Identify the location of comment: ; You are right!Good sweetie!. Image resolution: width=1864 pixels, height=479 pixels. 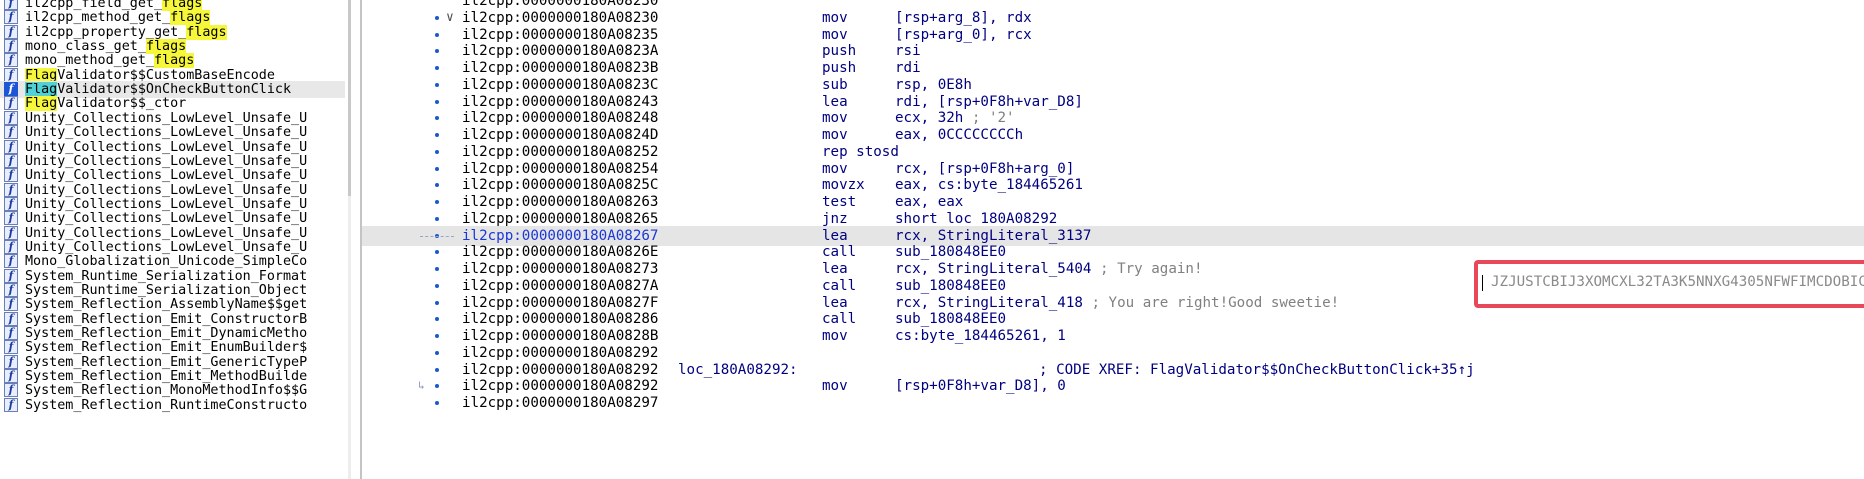
(1211, 302).